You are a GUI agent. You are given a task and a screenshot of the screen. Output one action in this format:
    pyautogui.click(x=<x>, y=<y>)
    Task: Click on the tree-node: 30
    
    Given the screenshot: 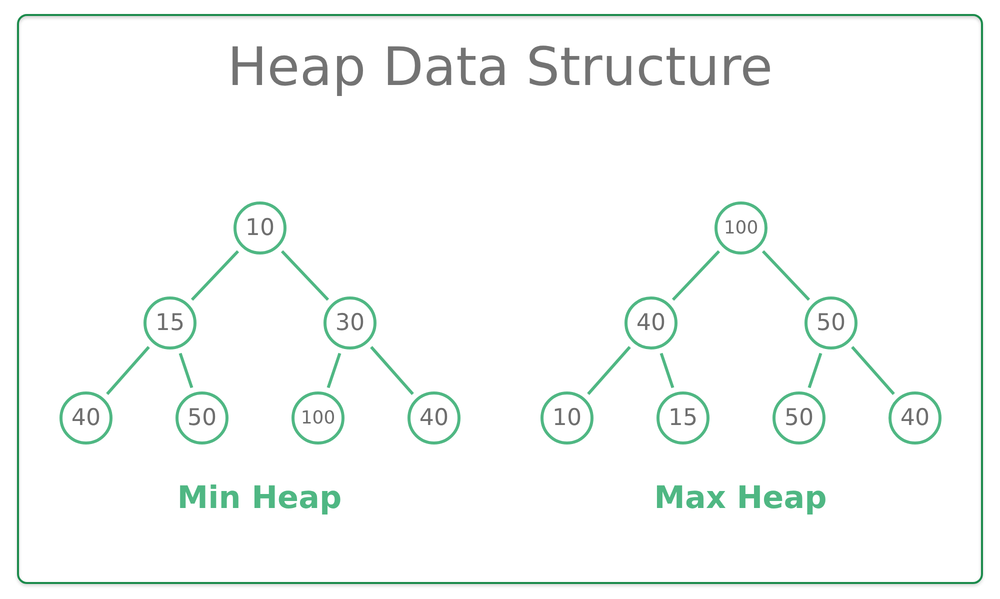 What is the action you would take?
    pyautogui.click(x=349, y=323)
    